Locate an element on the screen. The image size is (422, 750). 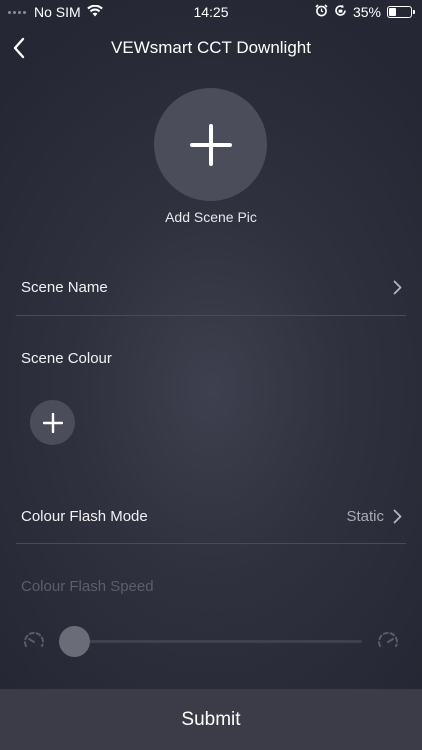
add-colour-button is located at coordinates (52, 422).